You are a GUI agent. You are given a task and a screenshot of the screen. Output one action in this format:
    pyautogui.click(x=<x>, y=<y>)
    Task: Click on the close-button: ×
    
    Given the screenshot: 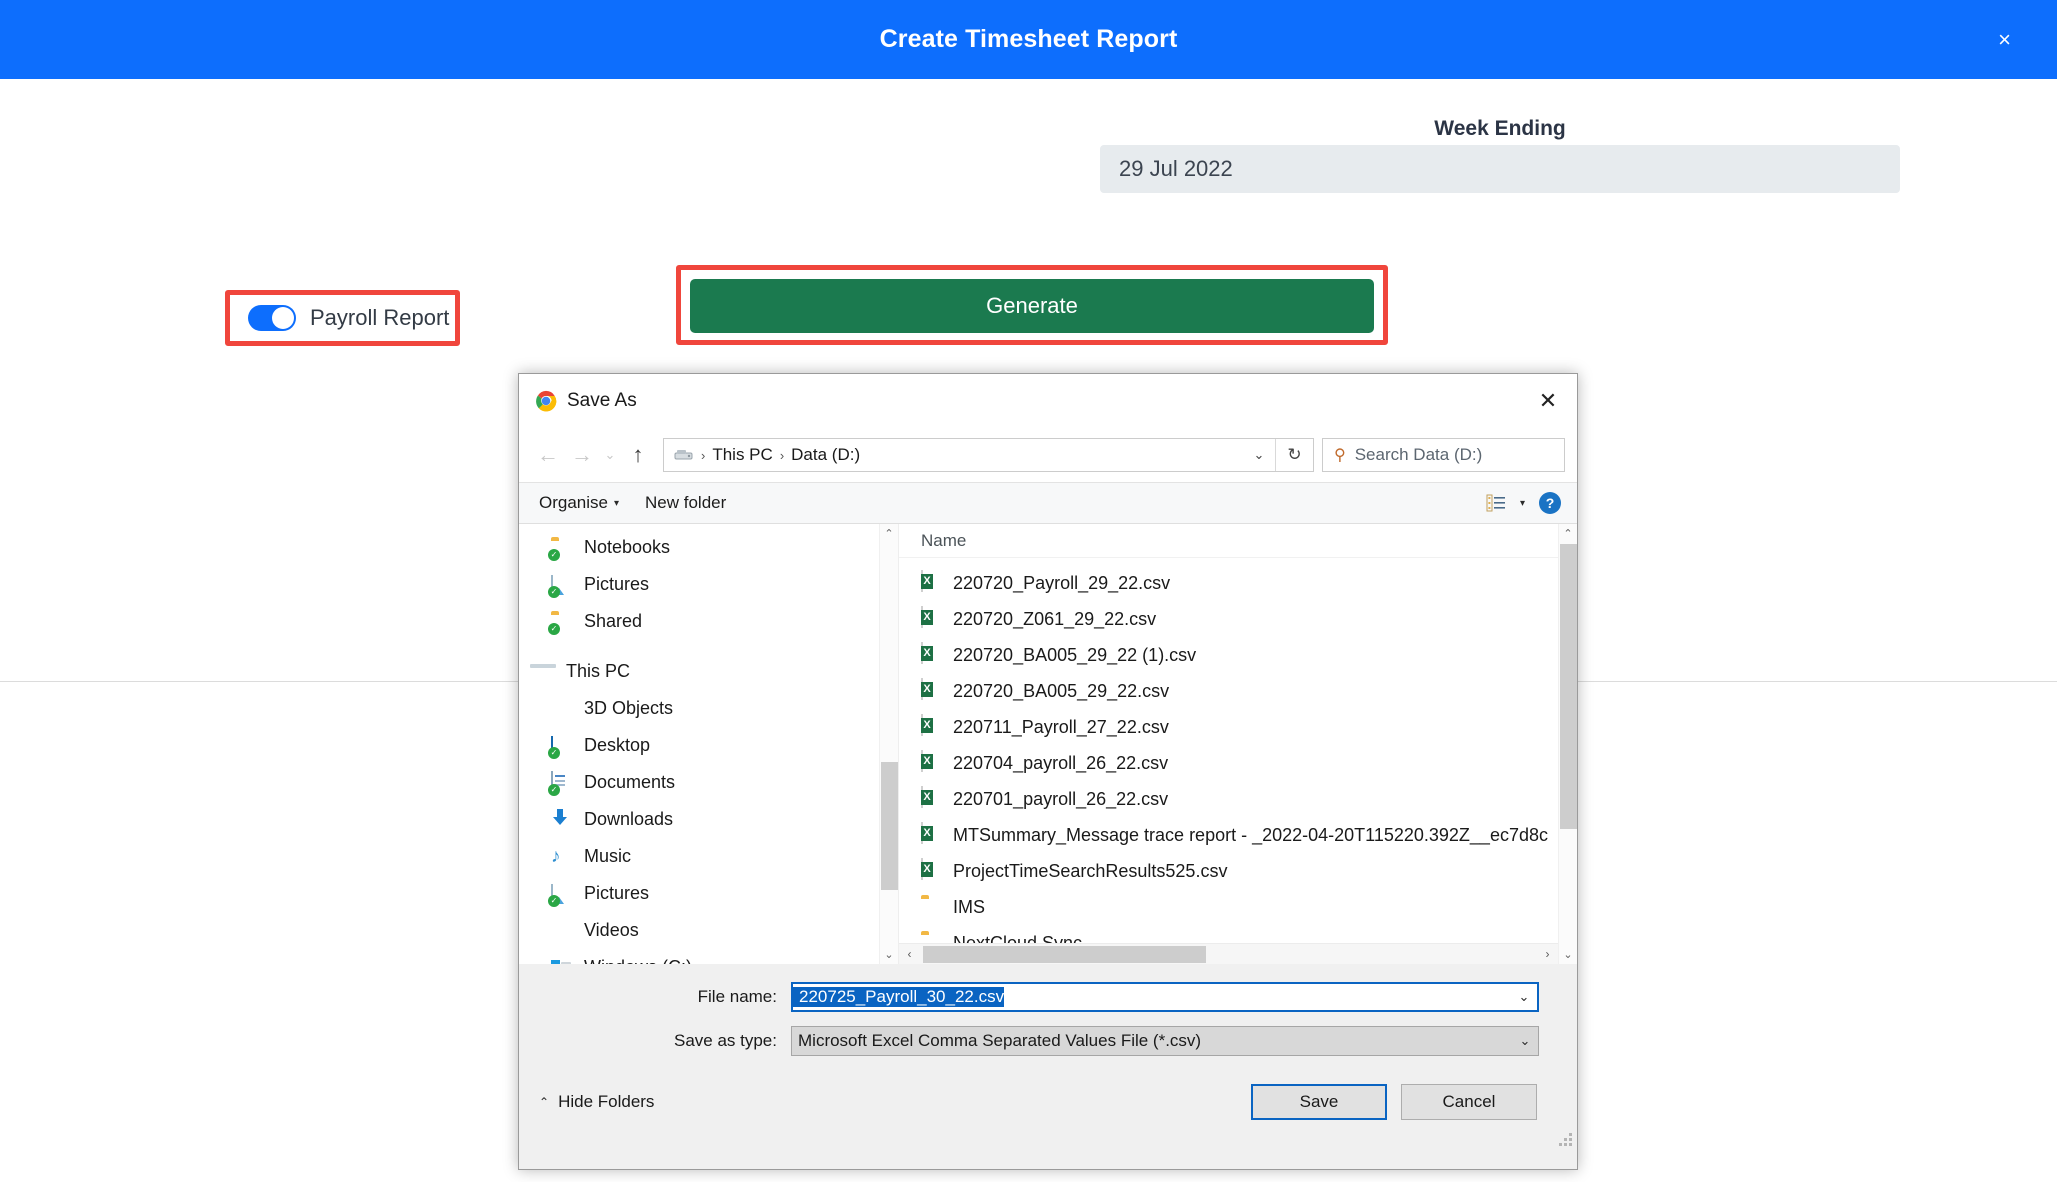 What is the action you would take?
    pyautogui.click(x=2004, y=40)
    